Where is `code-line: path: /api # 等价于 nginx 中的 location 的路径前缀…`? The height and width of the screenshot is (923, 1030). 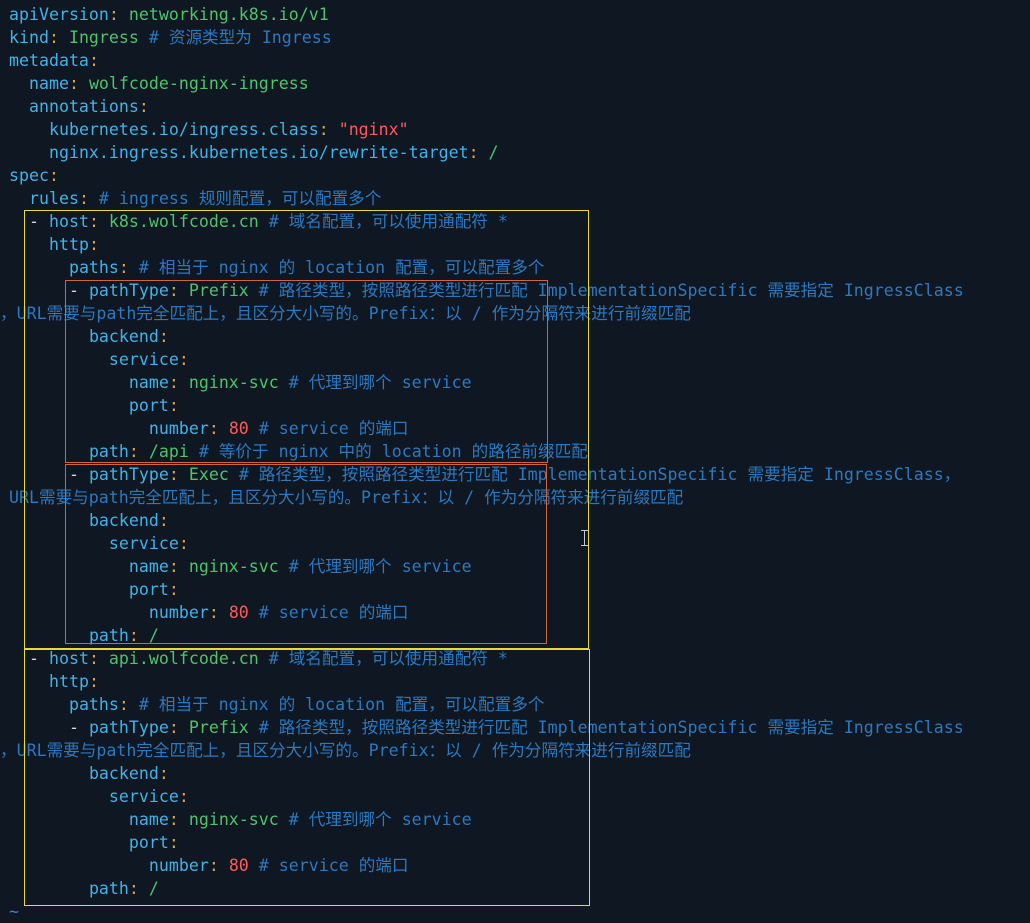
code-line: path: /api # 等价于 nginx 中的 location 的路径前缀… is located at coordinates (298, 451).